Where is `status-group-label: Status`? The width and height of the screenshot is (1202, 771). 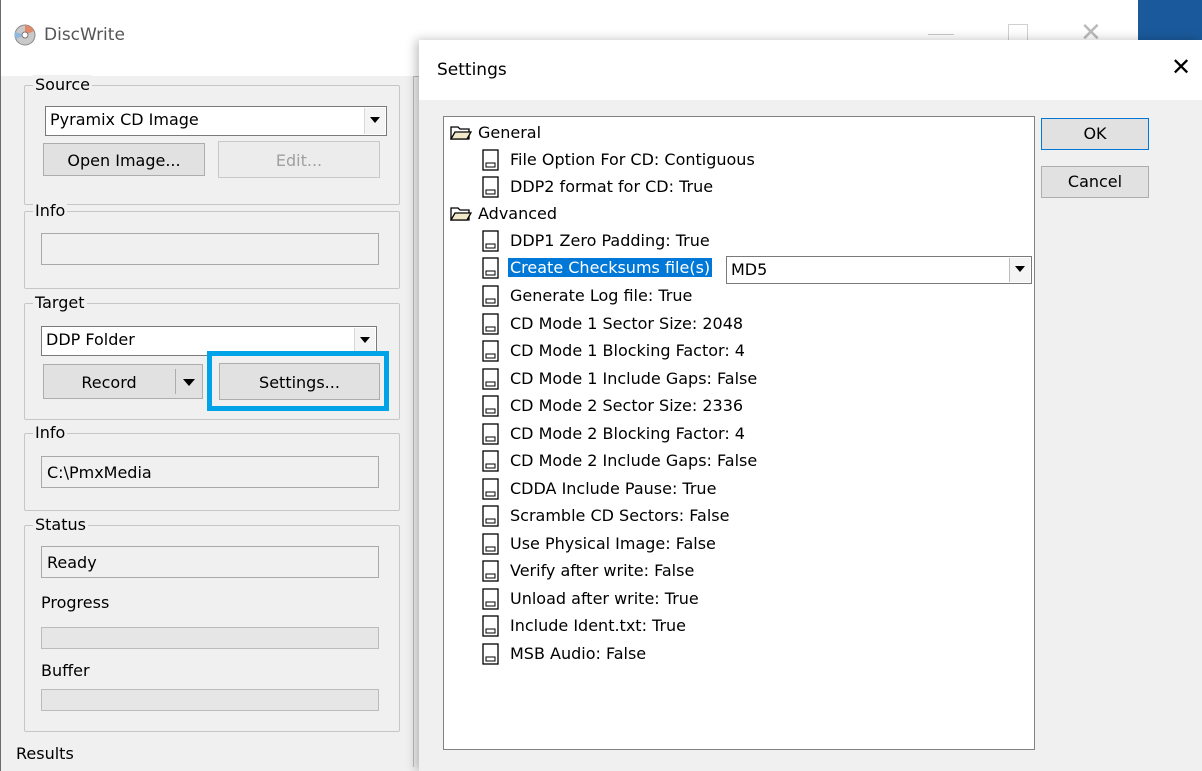
status-group-label: Status is located at coordinates (60, 524).